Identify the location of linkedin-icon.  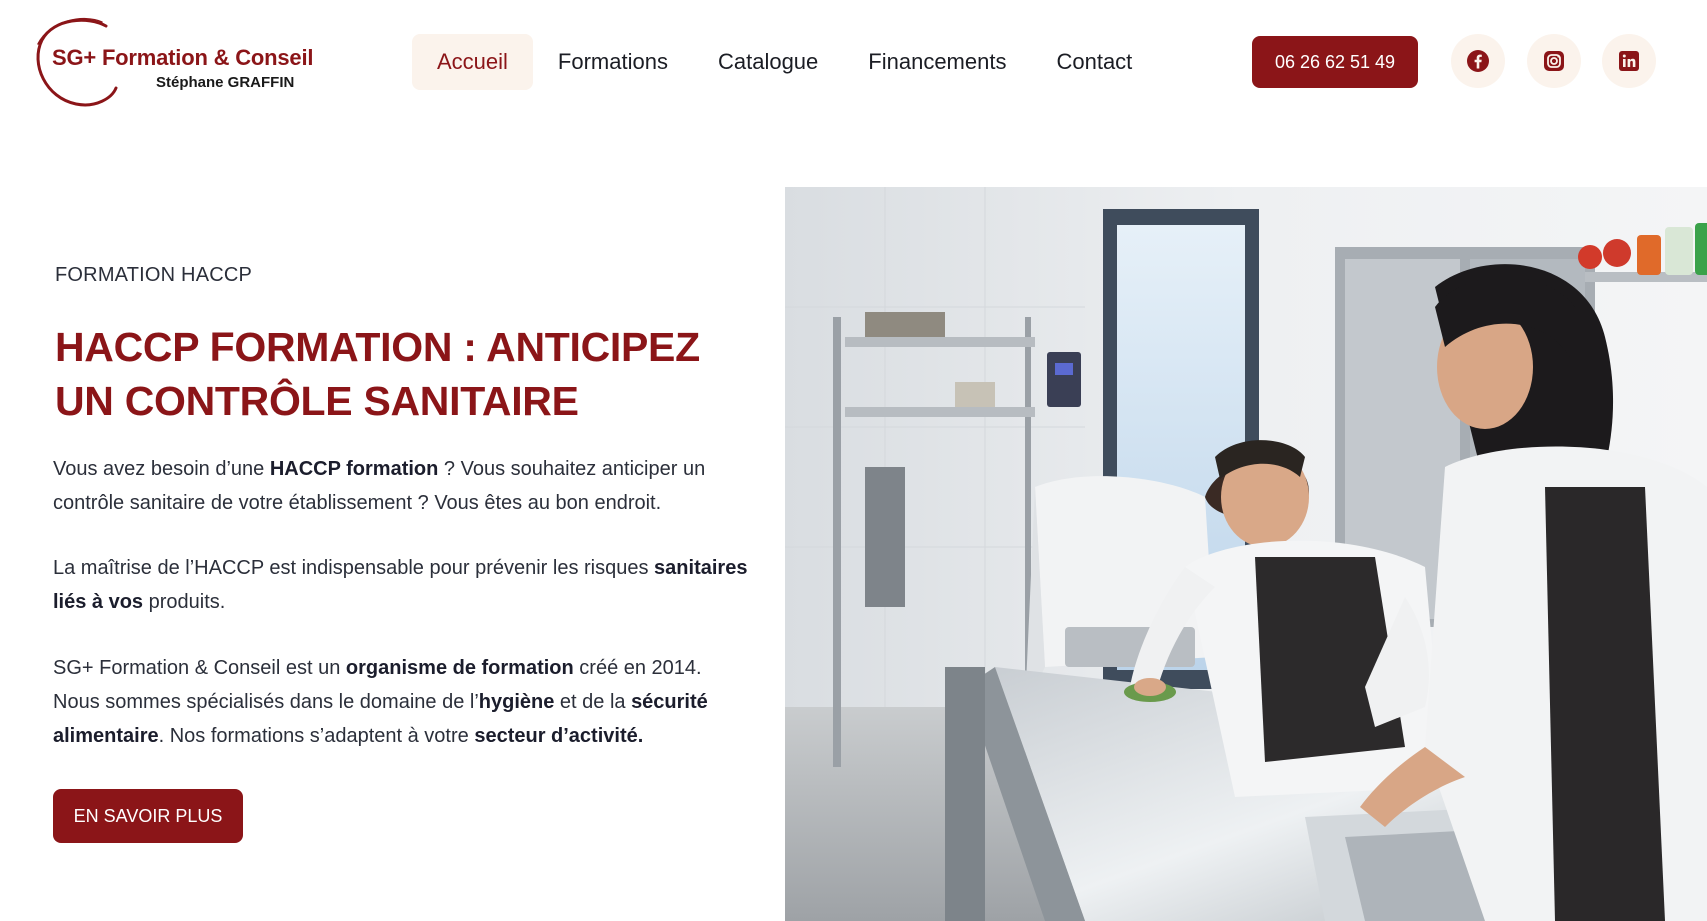
(1629, 61).